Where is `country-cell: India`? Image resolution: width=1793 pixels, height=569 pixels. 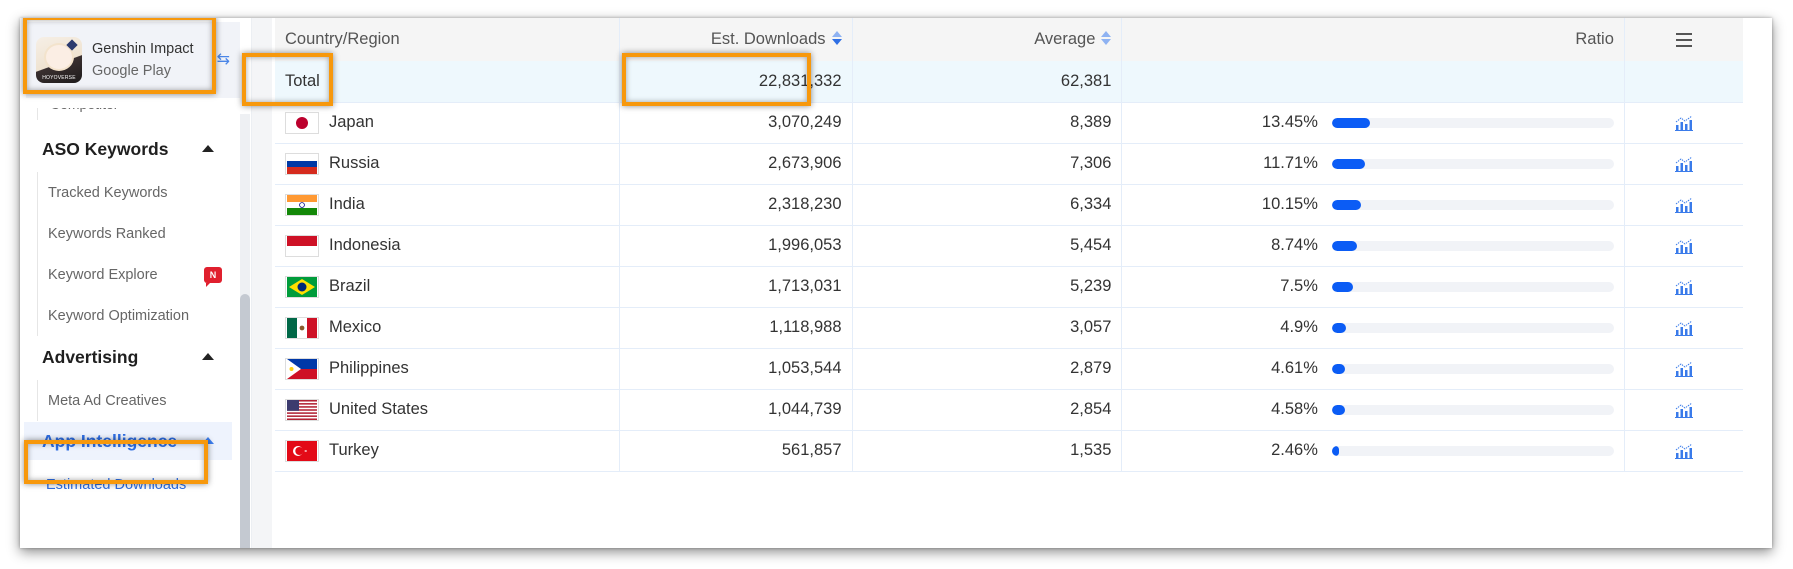
country-cell: India is located at coordinates (447, 205).